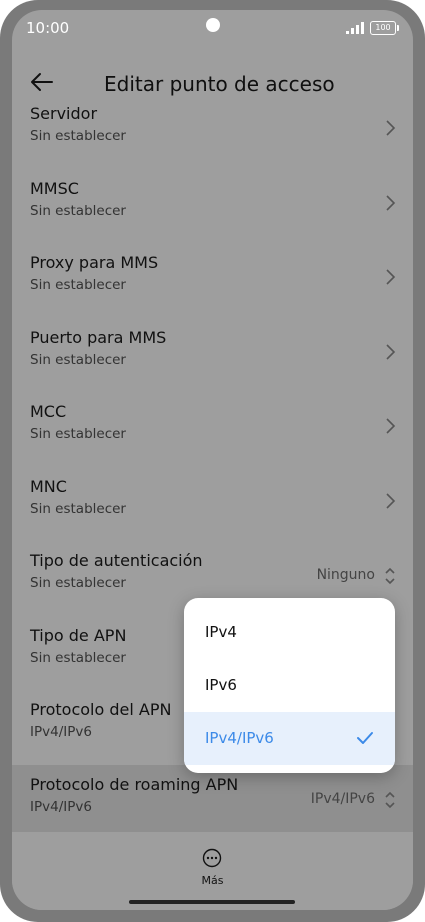  I want to click on setting-mmsc: MMSC Sin establecer, so click(212, 206).